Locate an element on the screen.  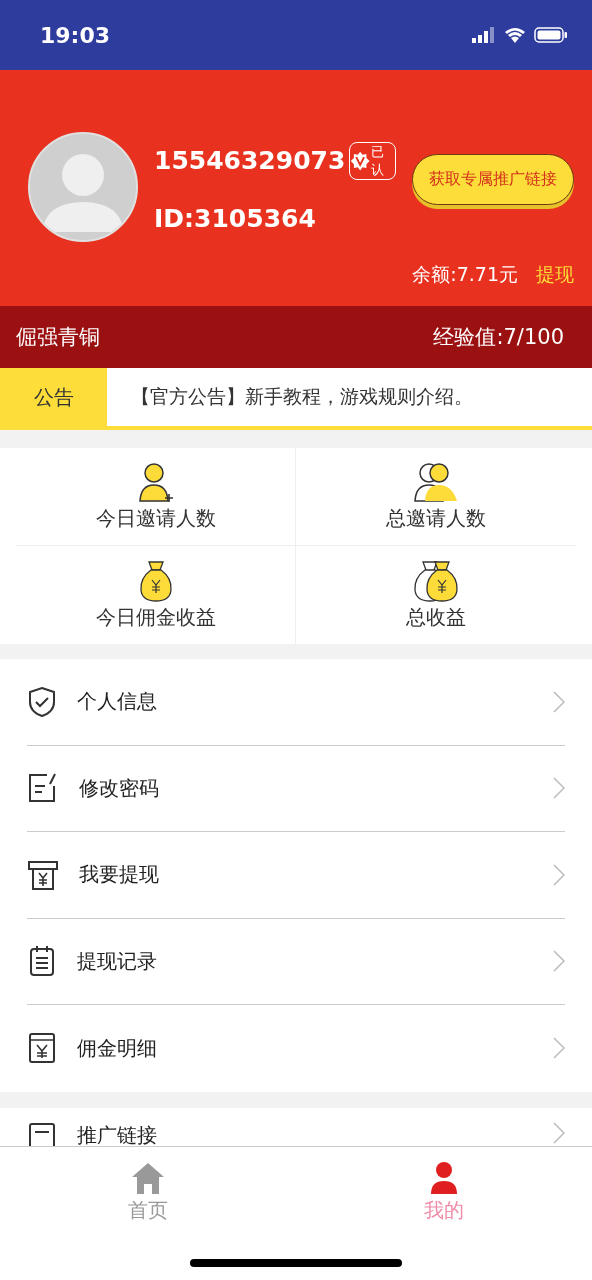
menu-label: 提现记录 is located at coordinates (117, 961).